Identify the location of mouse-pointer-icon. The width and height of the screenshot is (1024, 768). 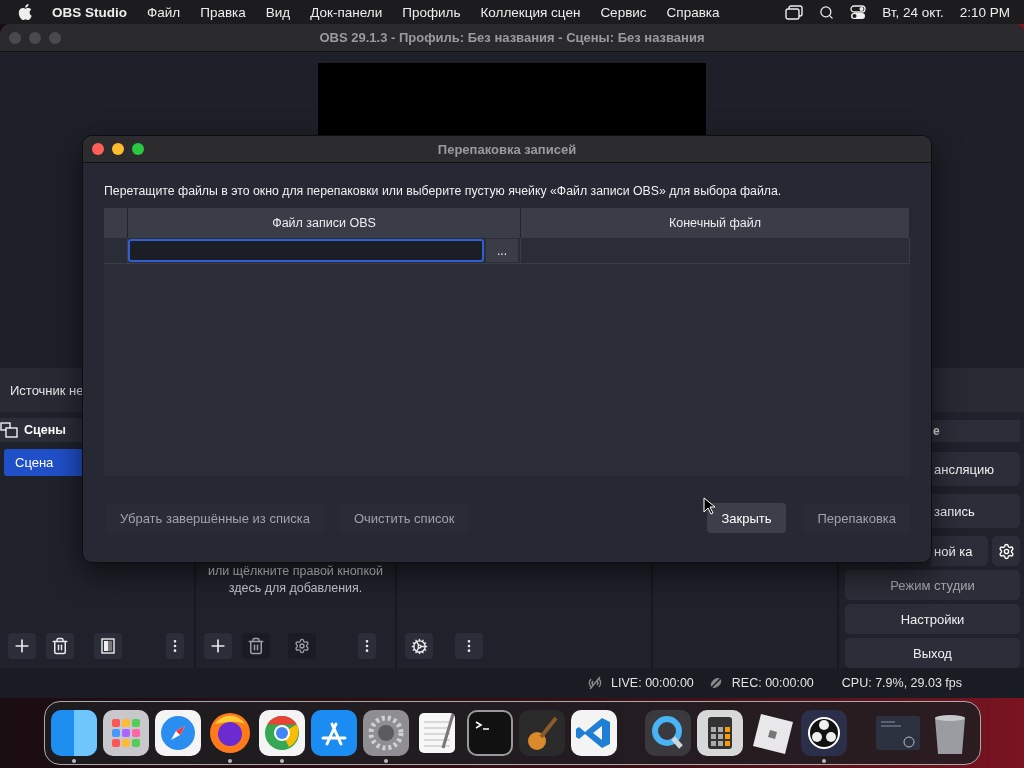
(709, 506).